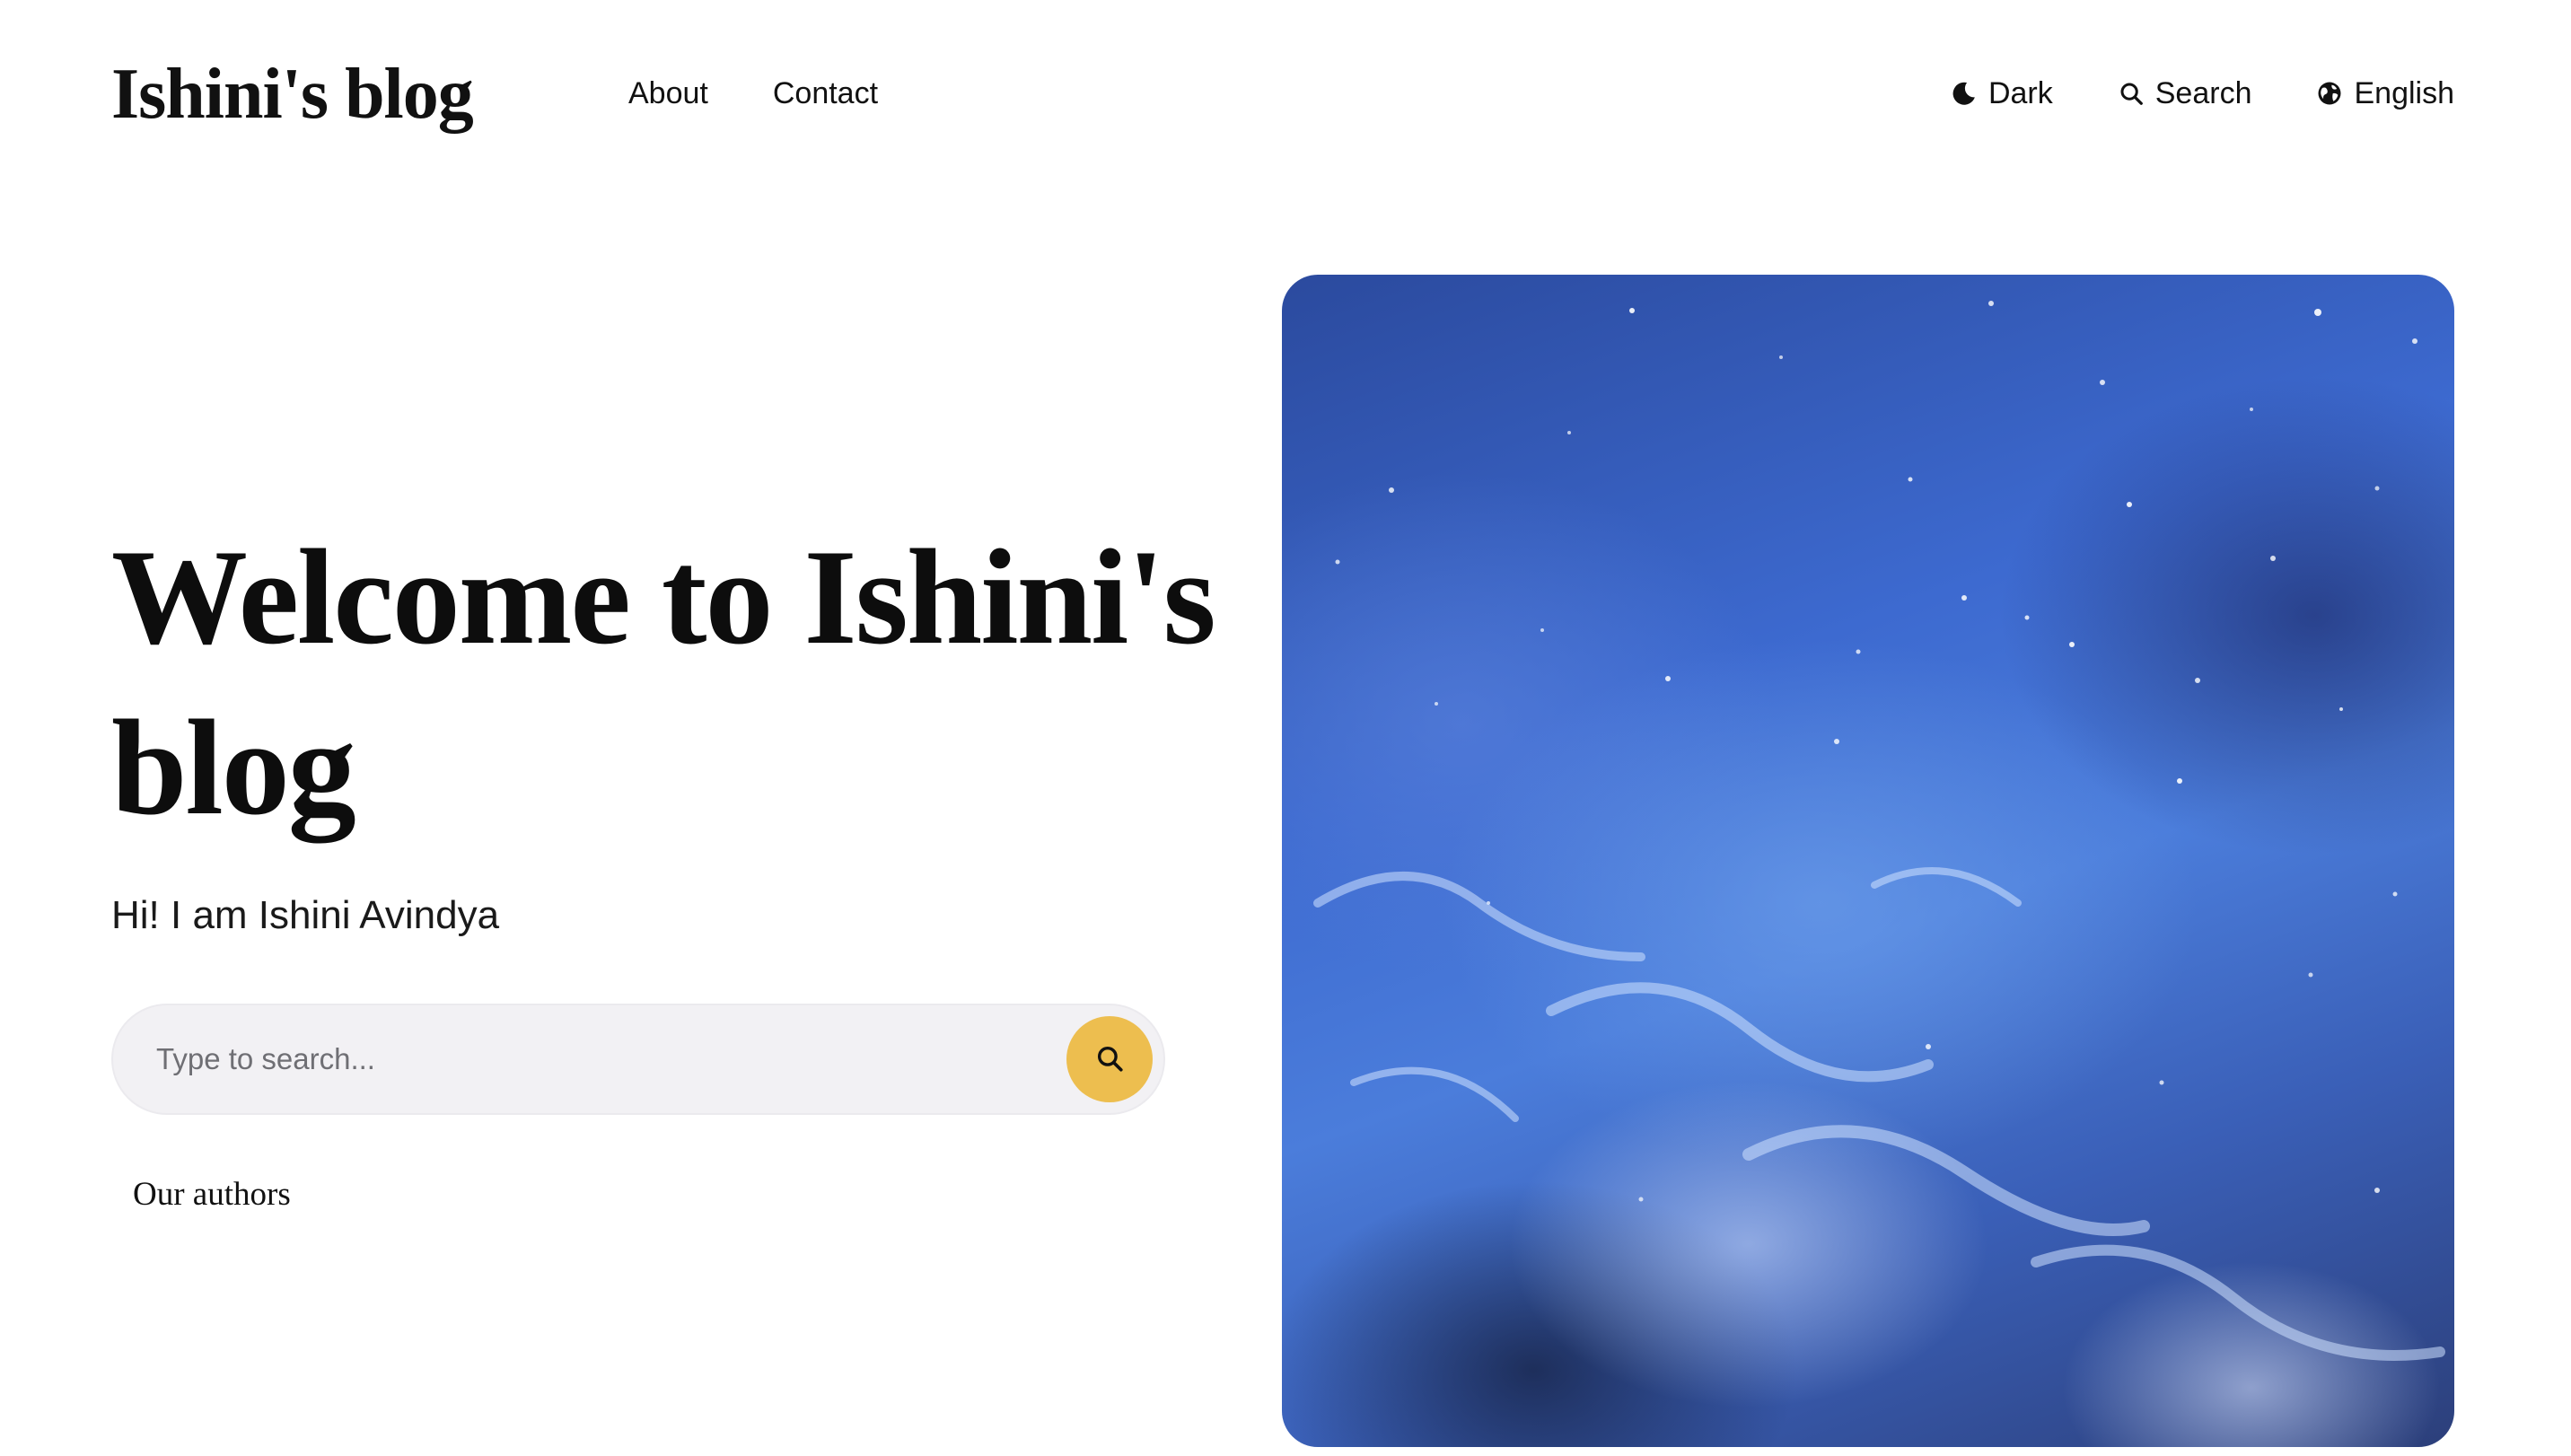  What do you see at coordinates (1964, 93) in the screenshot?
I see `moon-icon` at bounding box center [1964, 93].